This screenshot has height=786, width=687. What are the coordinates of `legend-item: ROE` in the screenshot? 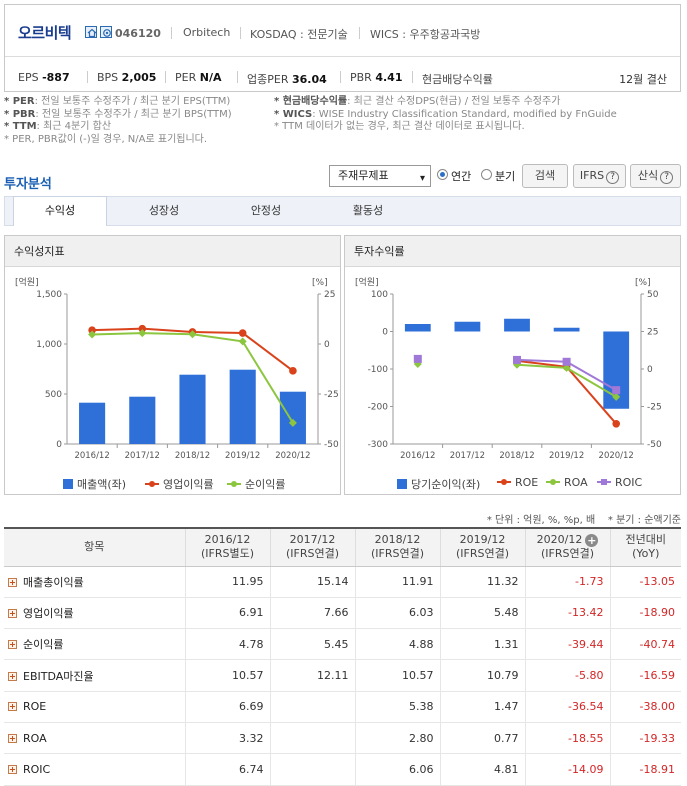 It's located at (517, 482).